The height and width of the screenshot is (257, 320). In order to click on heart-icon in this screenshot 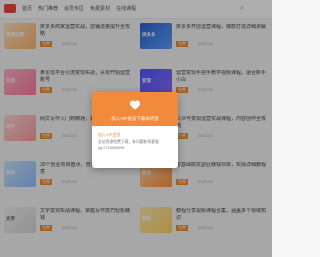, I will do `click(135, 105)`.